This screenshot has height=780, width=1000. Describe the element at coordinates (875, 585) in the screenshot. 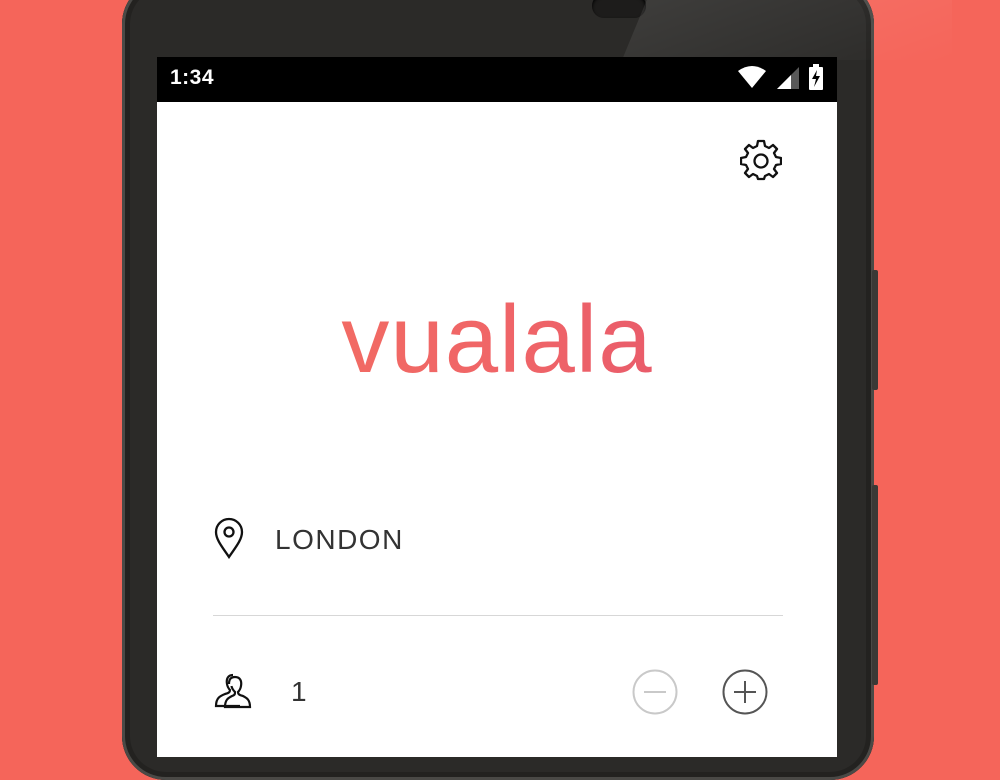

I see `phone-volume-button` at that location.